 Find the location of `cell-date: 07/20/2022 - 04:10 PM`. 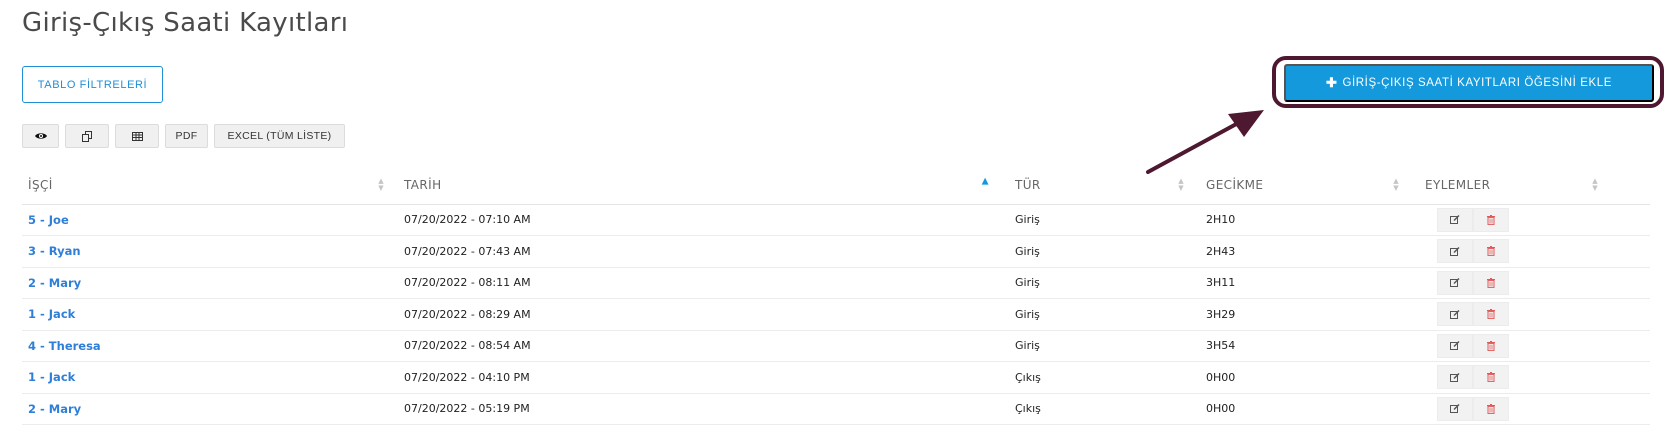

cell-date: 07/20/2022 - 04:10 PM is located at coordinates (703, 377).